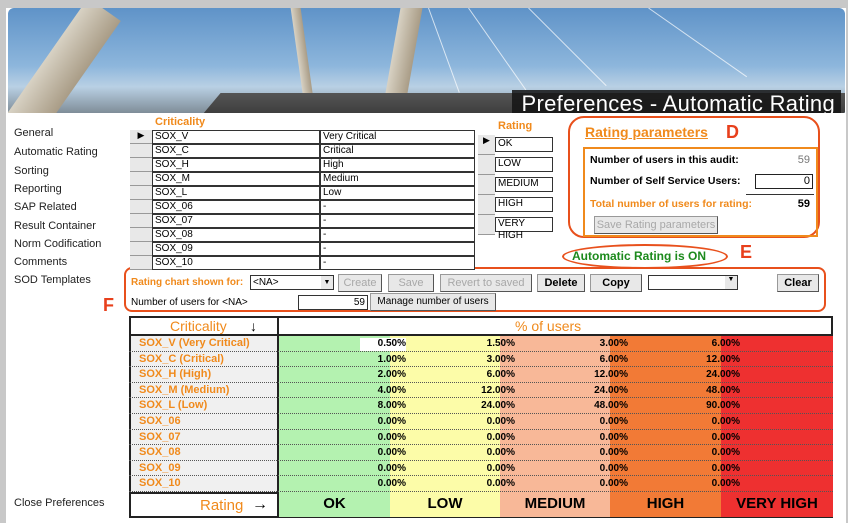  I want to click on users-for-input: 59, so click(333, 302).